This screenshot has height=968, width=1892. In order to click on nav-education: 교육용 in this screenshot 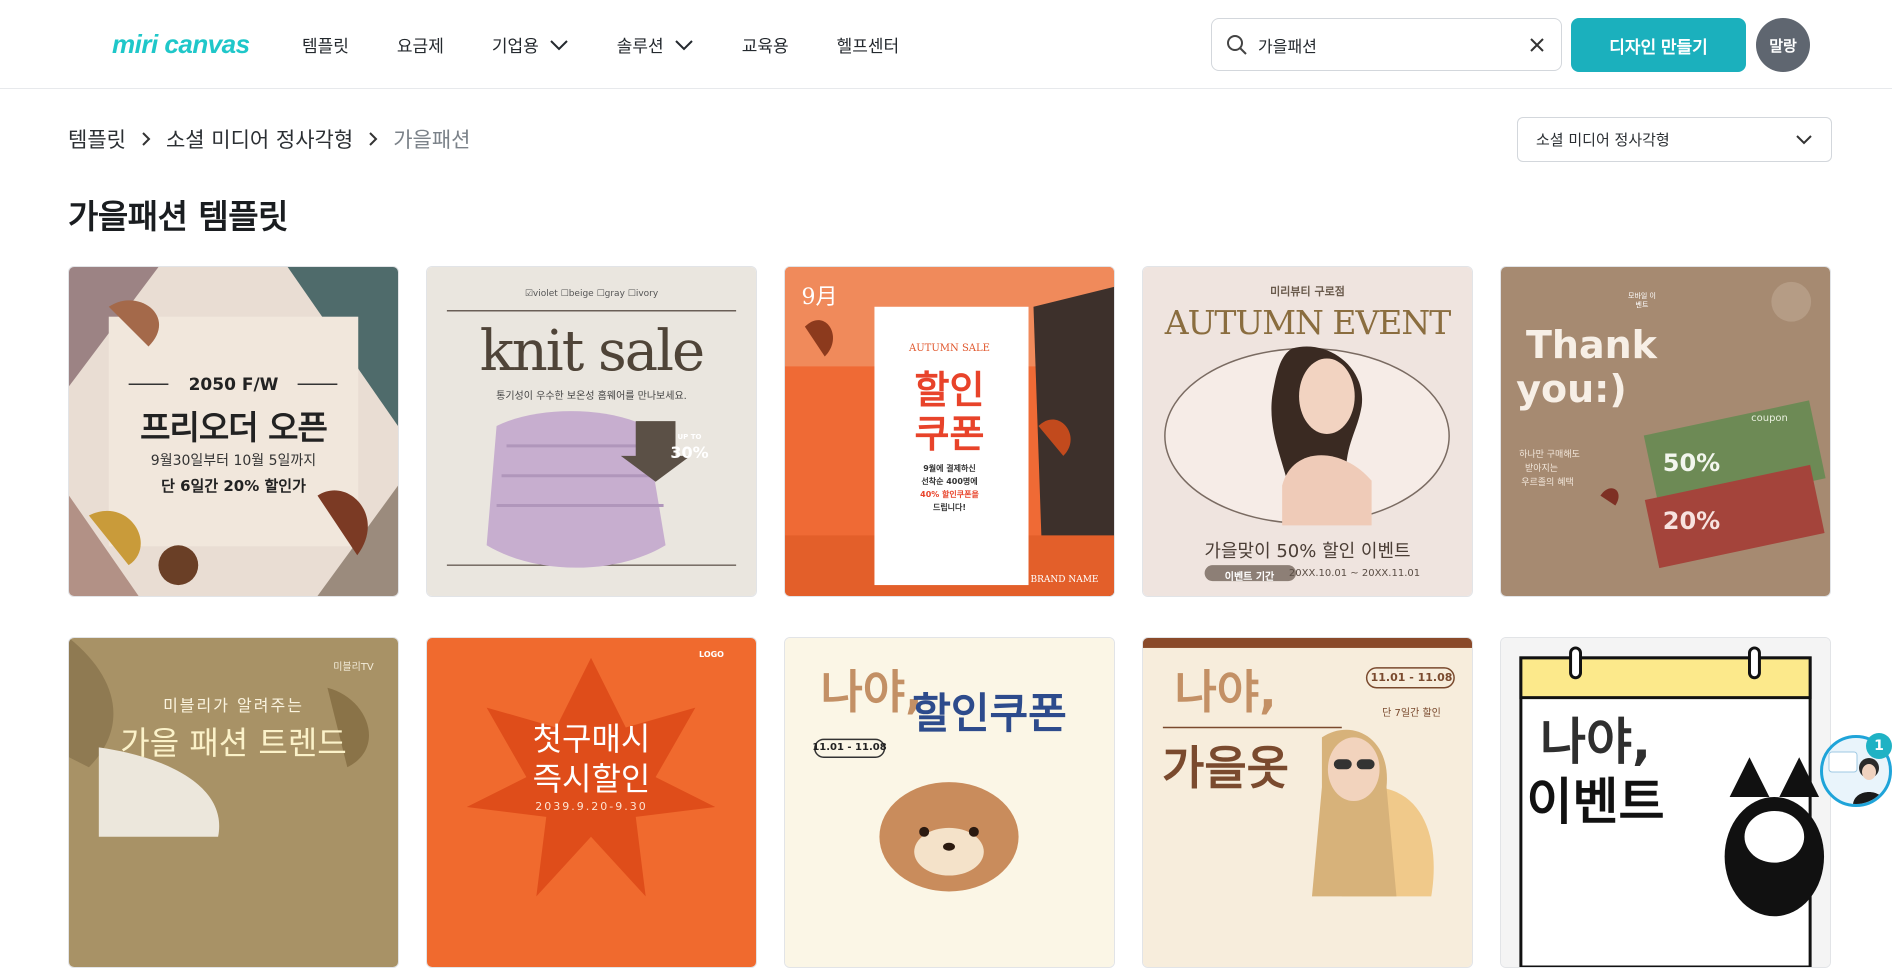, I will do `click(765, 44)`.